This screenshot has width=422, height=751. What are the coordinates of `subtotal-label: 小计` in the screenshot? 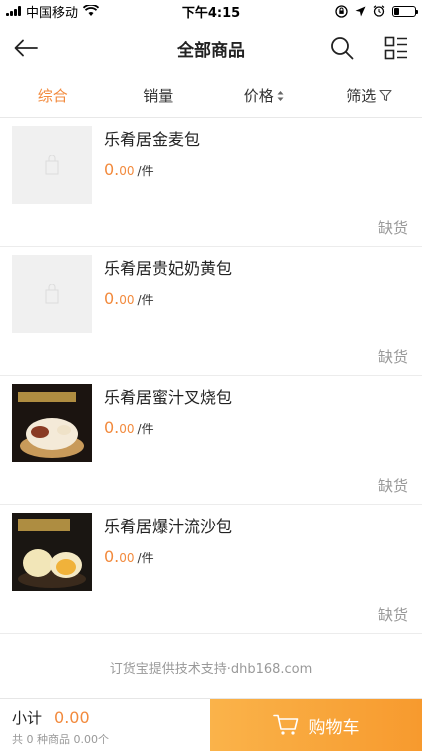 It's located at (27, 717).